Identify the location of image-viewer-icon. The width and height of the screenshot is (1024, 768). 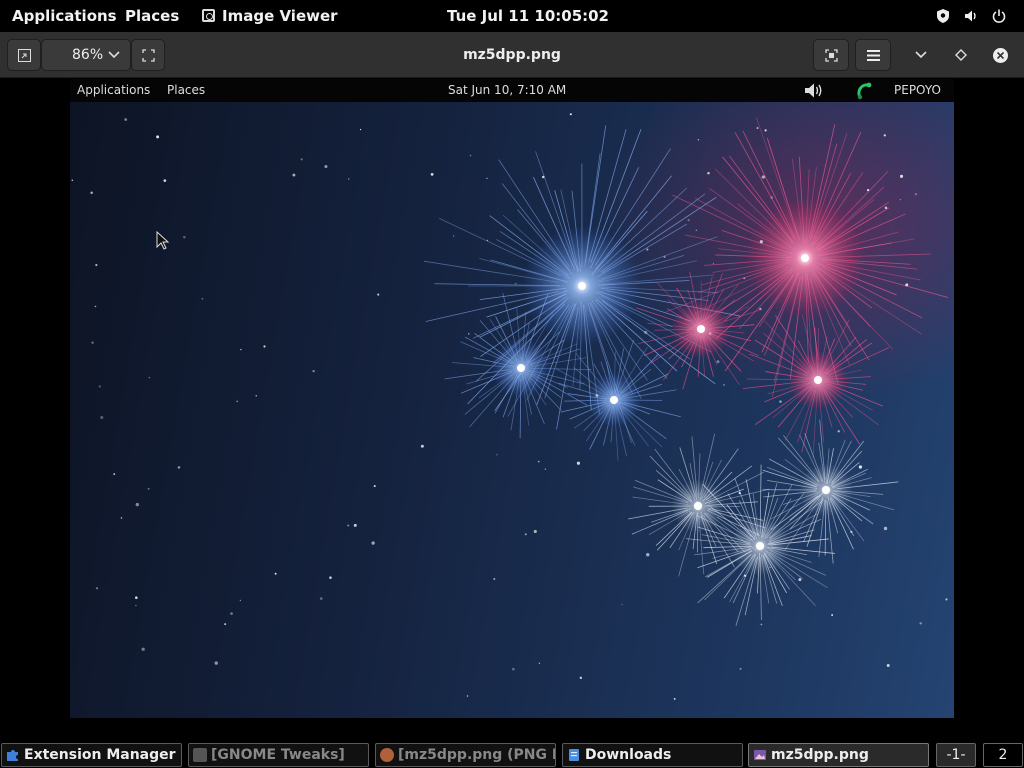
(760, 755).